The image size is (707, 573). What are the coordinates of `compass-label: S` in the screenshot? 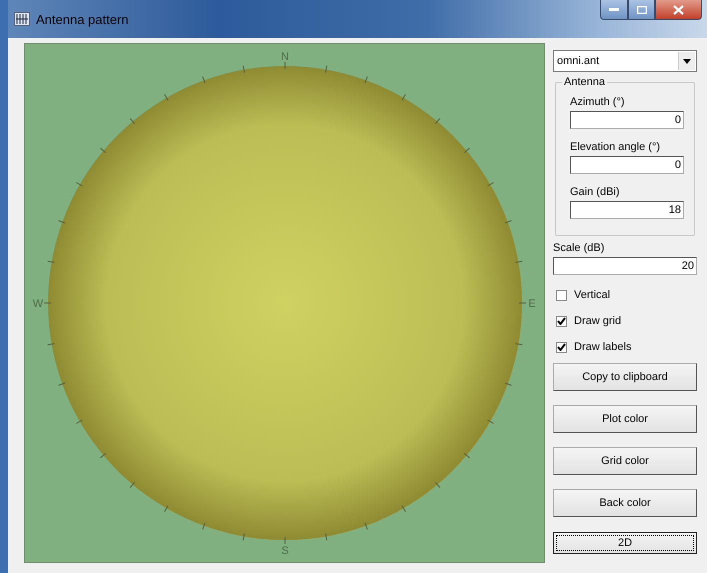 It's located at (285, 551).